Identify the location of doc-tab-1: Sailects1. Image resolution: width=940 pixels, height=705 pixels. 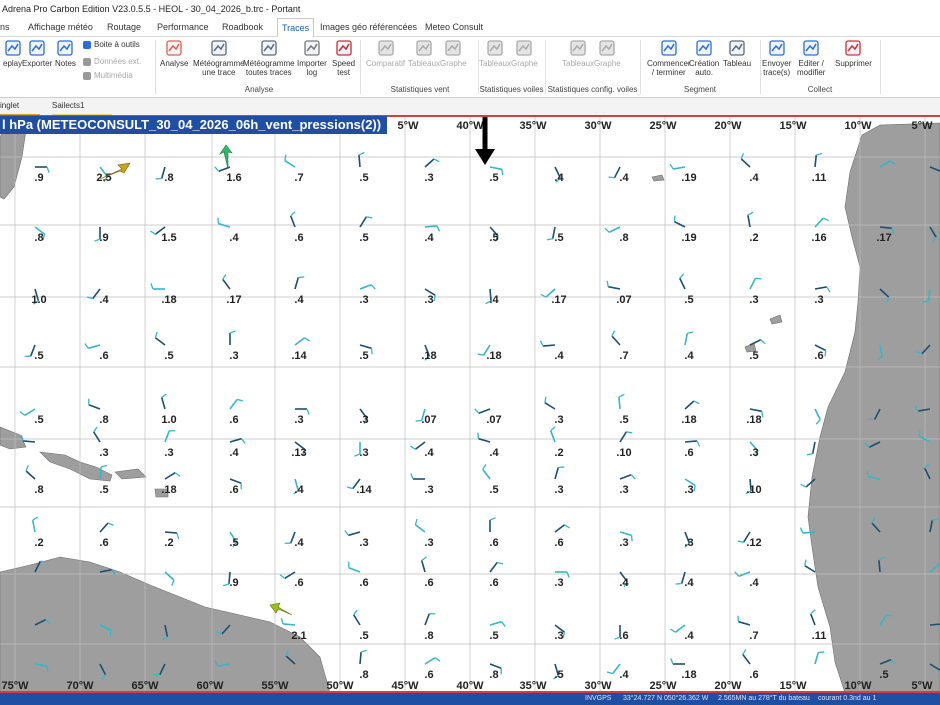
(82, 107).